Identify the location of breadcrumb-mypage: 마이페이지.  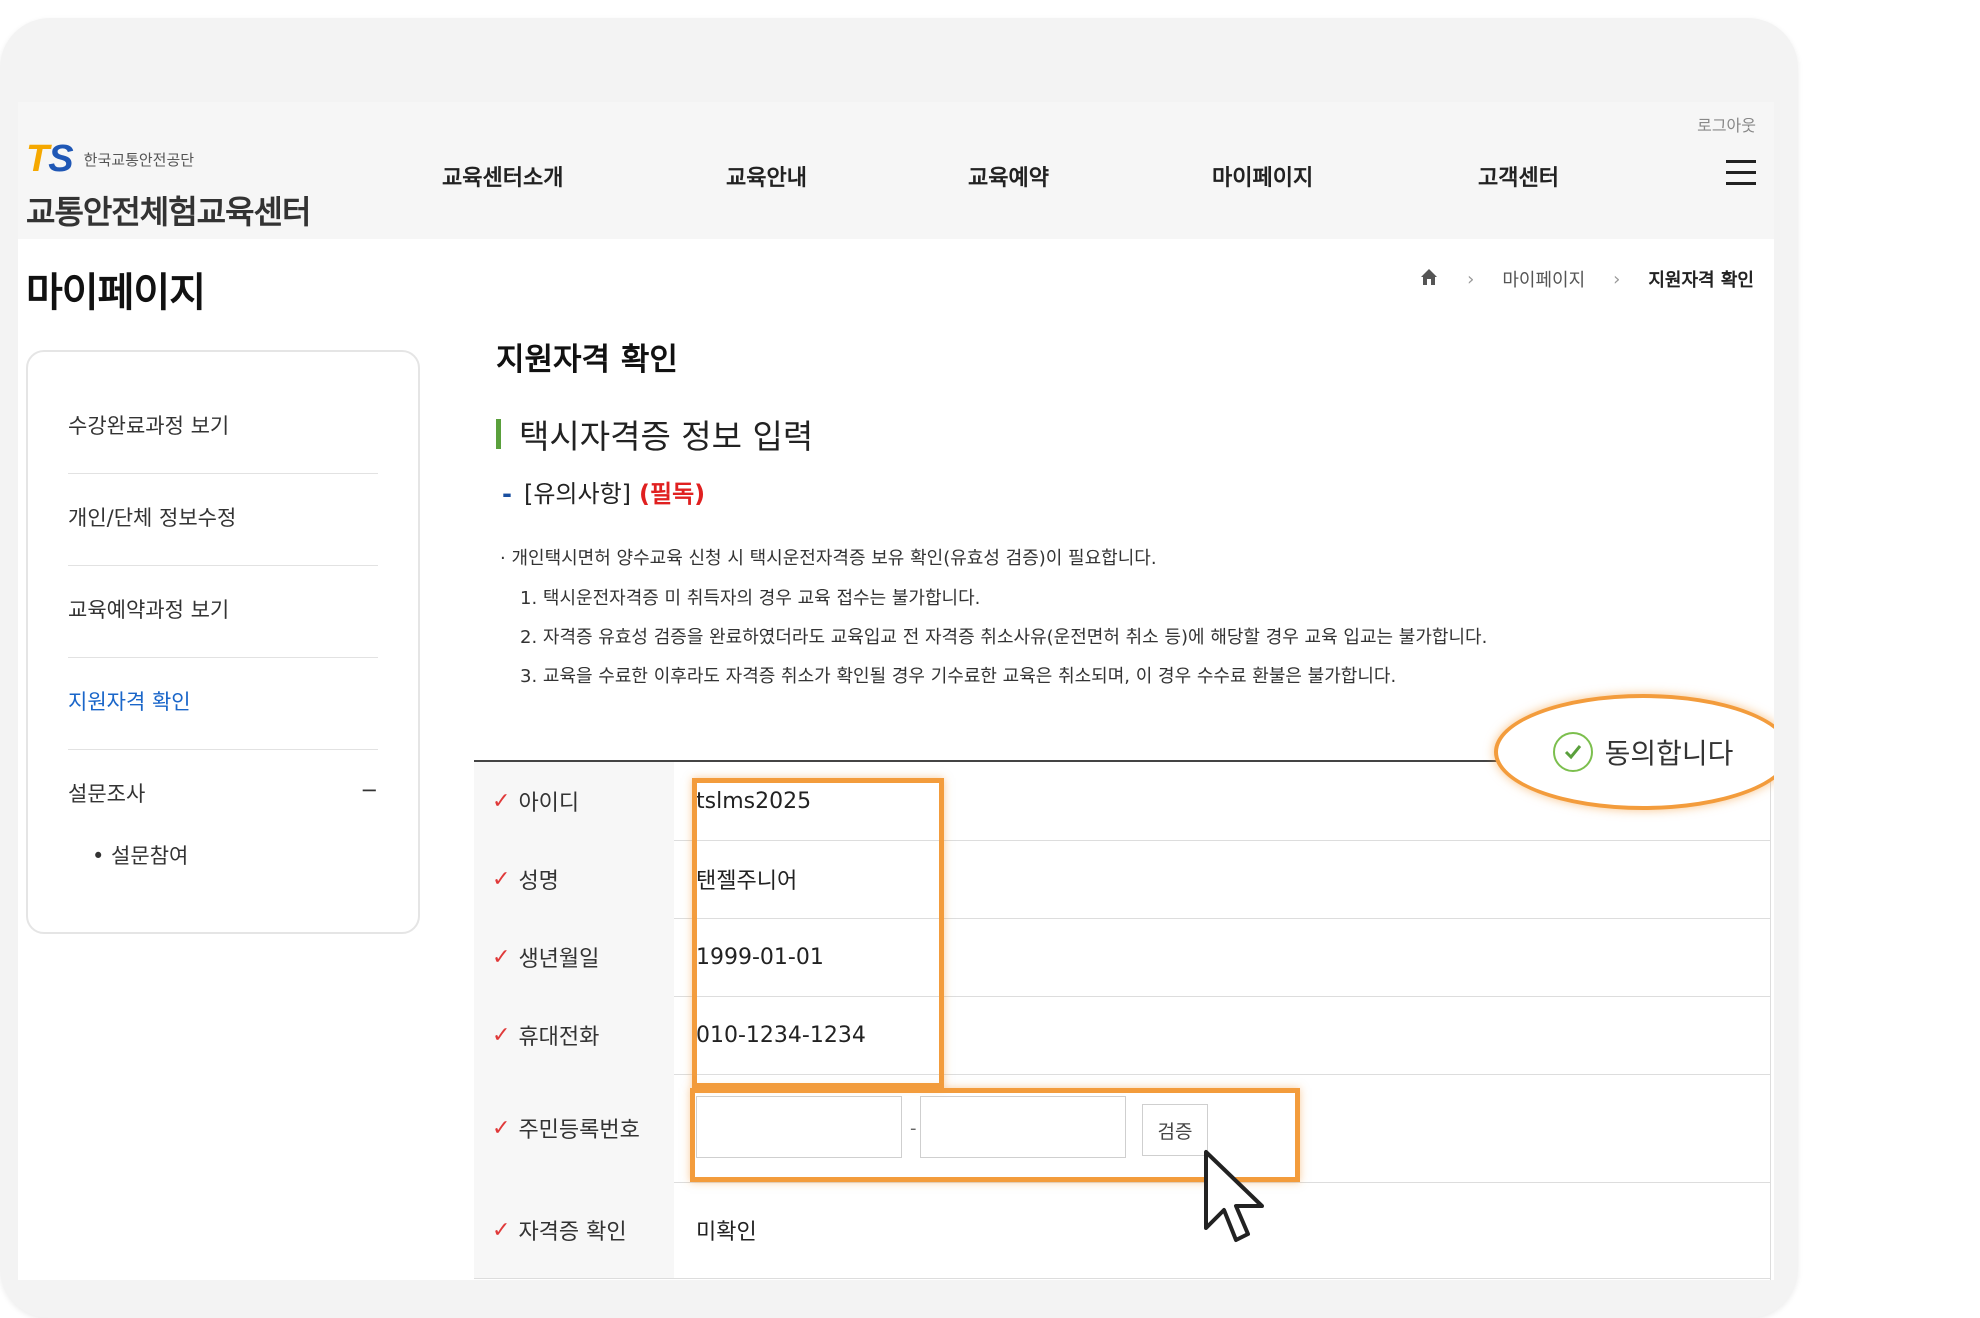
(1543, 279).